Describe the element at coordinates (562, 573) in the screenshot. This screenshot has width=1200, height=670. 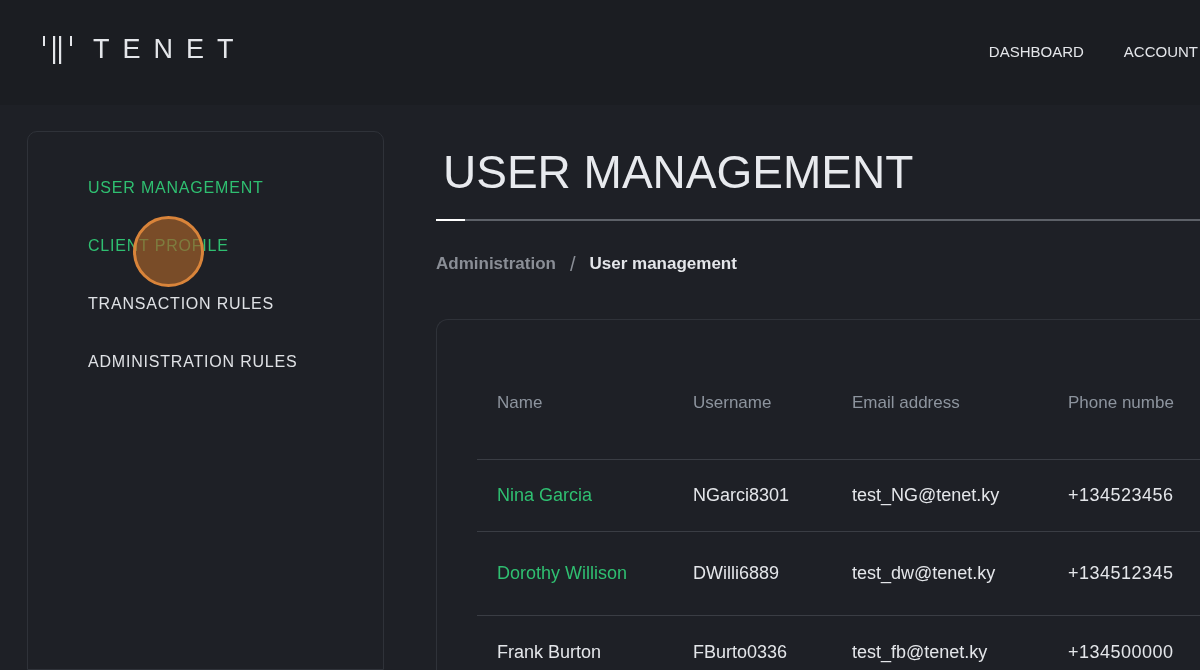
I see `user-link: Dorothy Willison` at that location.